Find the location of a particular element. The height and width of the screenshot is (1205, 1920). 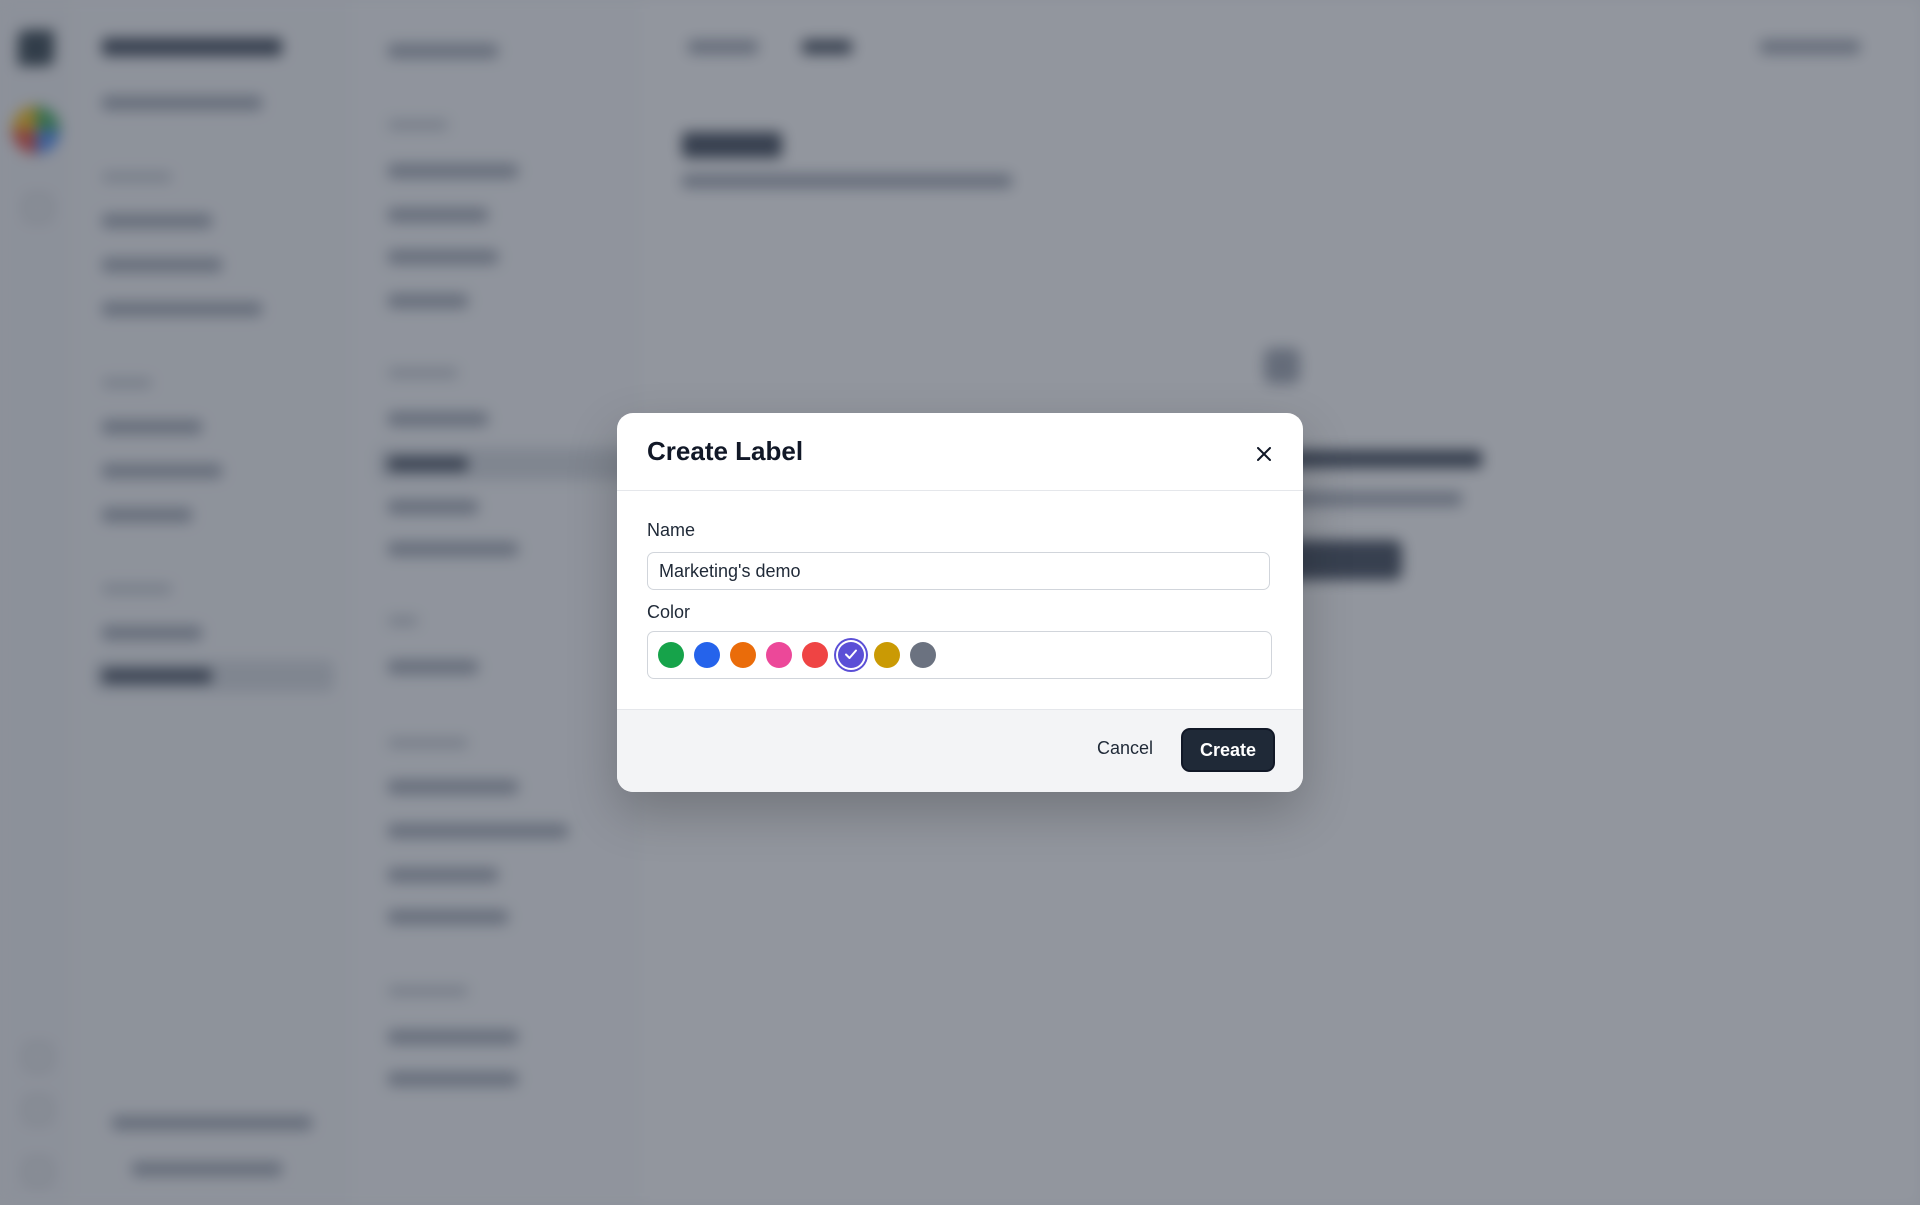

close-button is located at coordinates (1264, 454).